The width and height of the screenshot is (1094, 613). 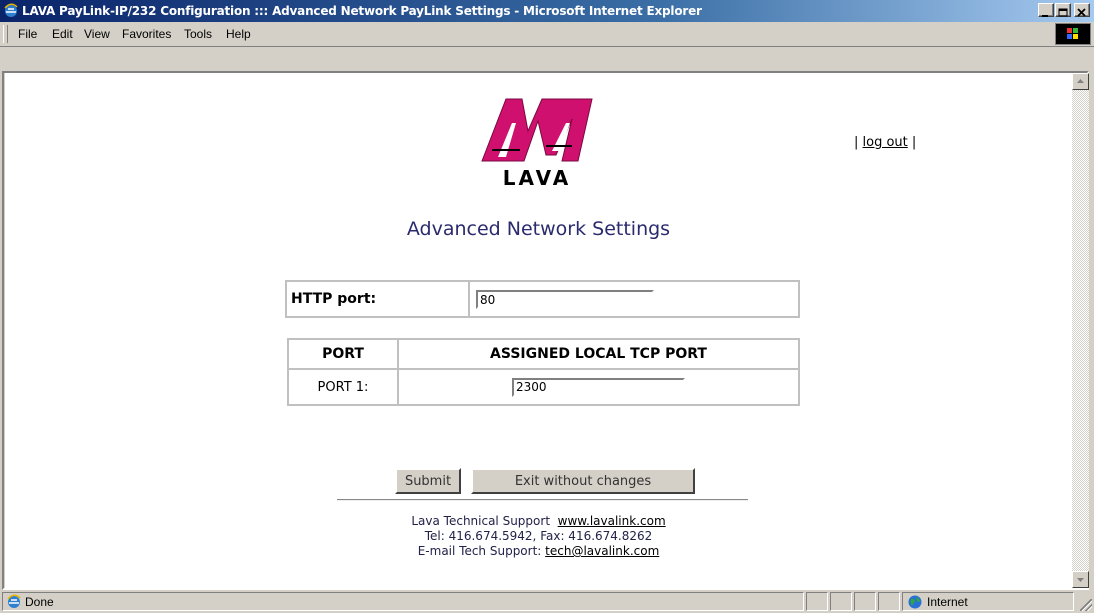 What do you see at coordinates (537, 143) in the screenshot?
I see `lava-logo: LAVA` at bounding box center [537, 143].